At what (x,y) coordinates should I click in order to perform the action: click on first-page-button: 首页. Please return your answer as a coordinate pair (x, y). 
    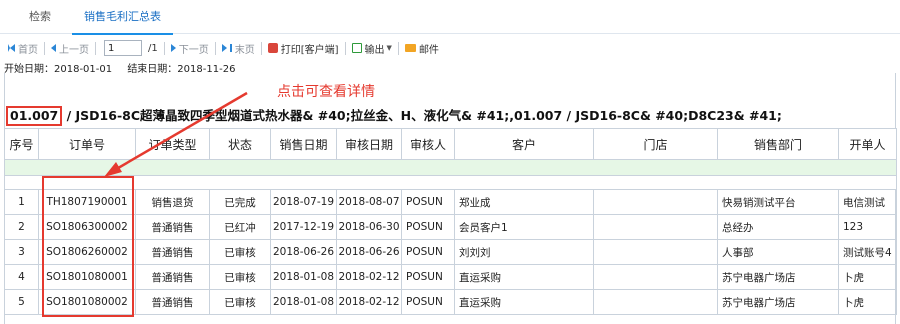
    Looking at the image, I should click on (23, 48).